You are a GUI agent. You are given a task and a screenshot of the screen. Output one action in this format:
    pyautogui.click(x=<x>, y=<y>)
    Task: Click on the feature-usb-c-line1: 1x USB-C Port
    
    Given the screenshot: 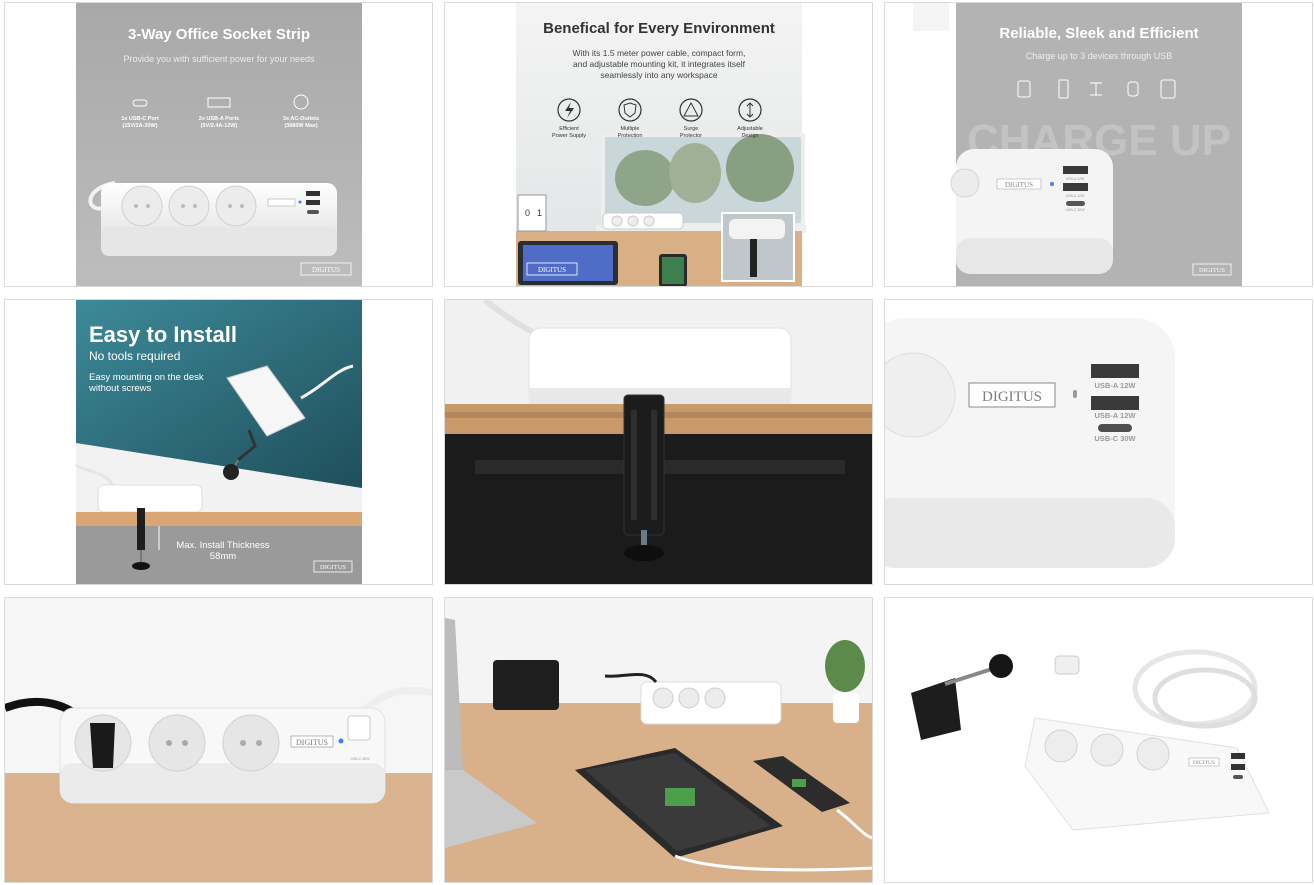 What is the action you would take?
    pyautogui.click(x=140, y=119)
    